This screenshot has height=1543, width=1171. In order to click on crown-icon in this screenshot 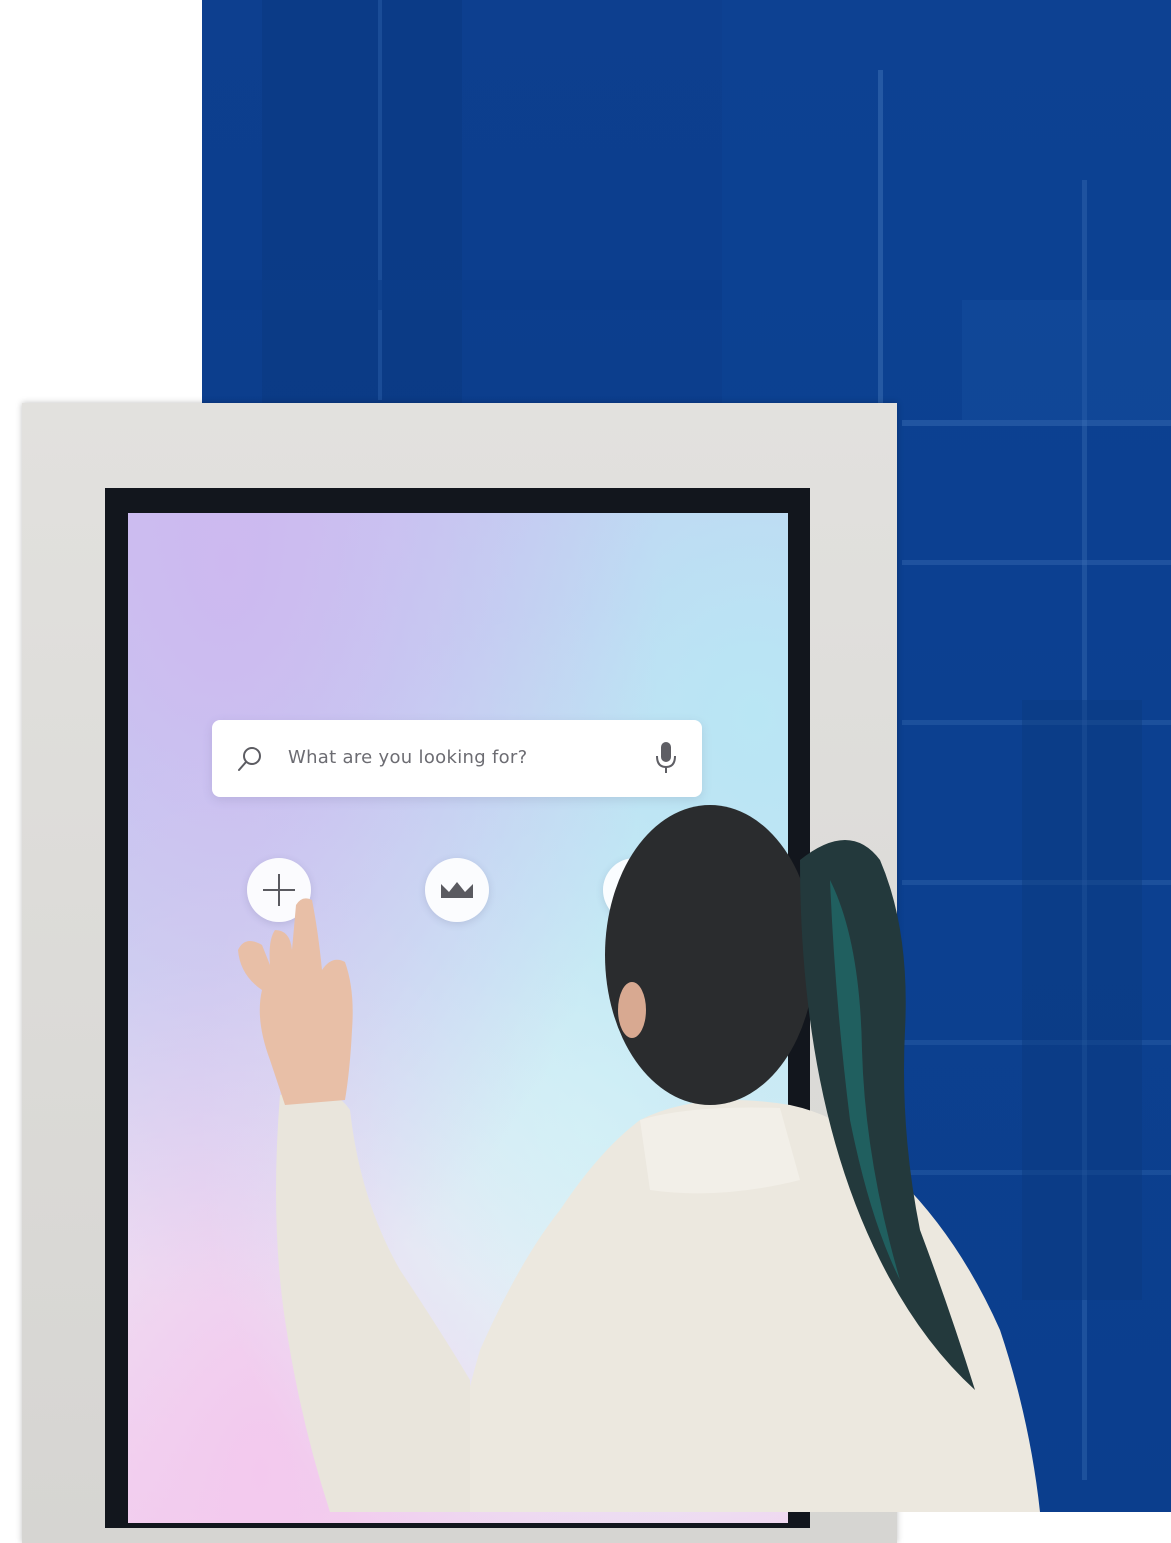, I will do `click(457, 890)`.